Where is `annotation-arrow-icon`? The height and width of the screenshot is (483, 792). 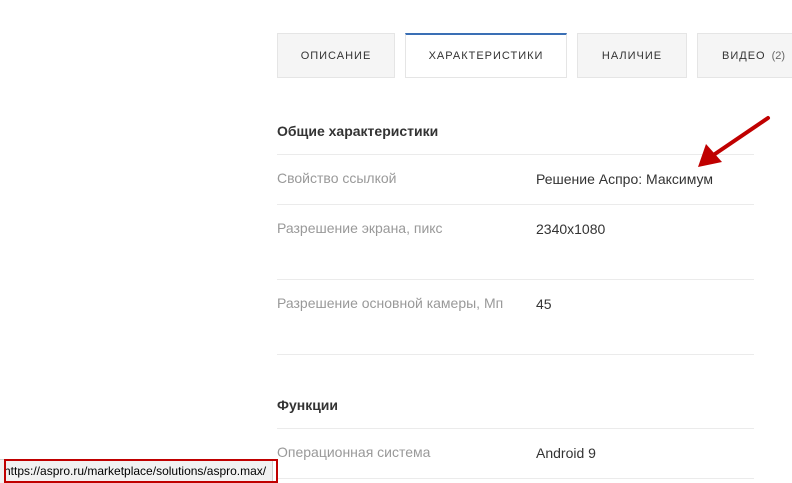 annotation-arrow-icon is located at coordinates (734, 141).